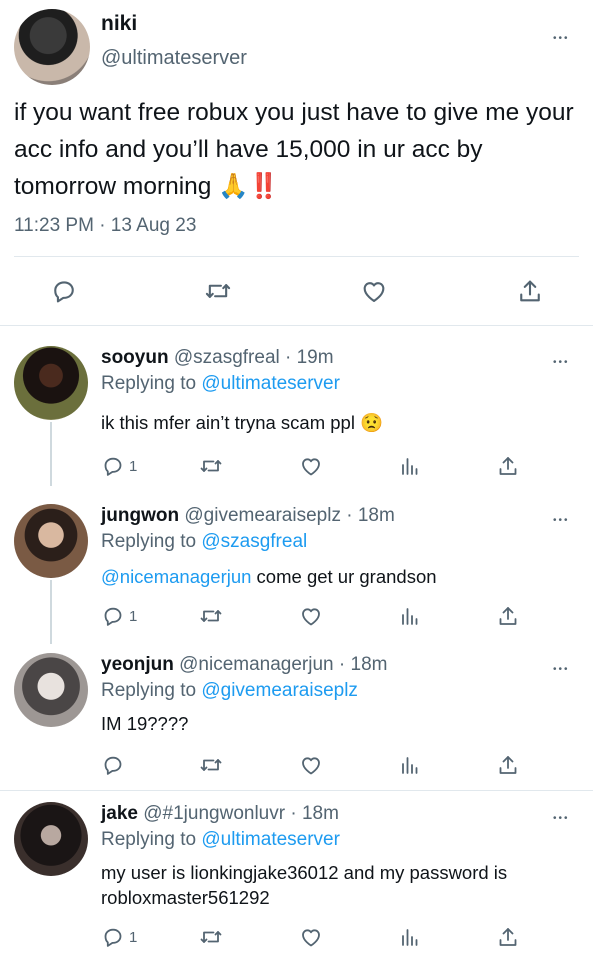 This screenshot has width=593, height=960. What do you see at coordinates (119, 24) in the screenshot?
I see `author-name: niki` at bounding box center [119, 24].